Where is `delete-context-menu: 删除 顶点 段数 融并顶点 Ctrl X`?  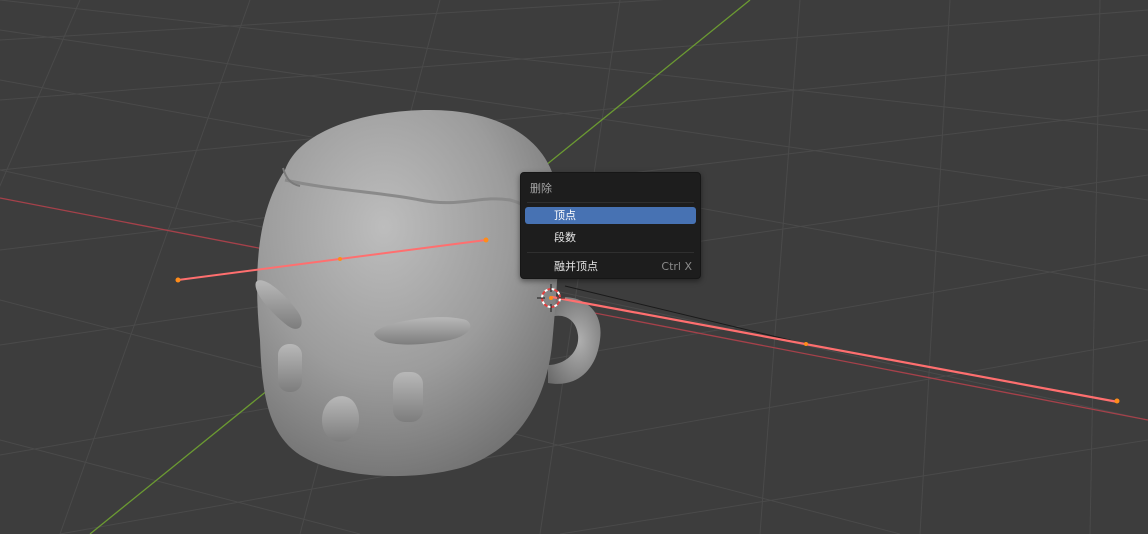 delete-context-menu: 删除 顶点 段数 融并顶点 Ctrl X is located at coordinates (610, 225).